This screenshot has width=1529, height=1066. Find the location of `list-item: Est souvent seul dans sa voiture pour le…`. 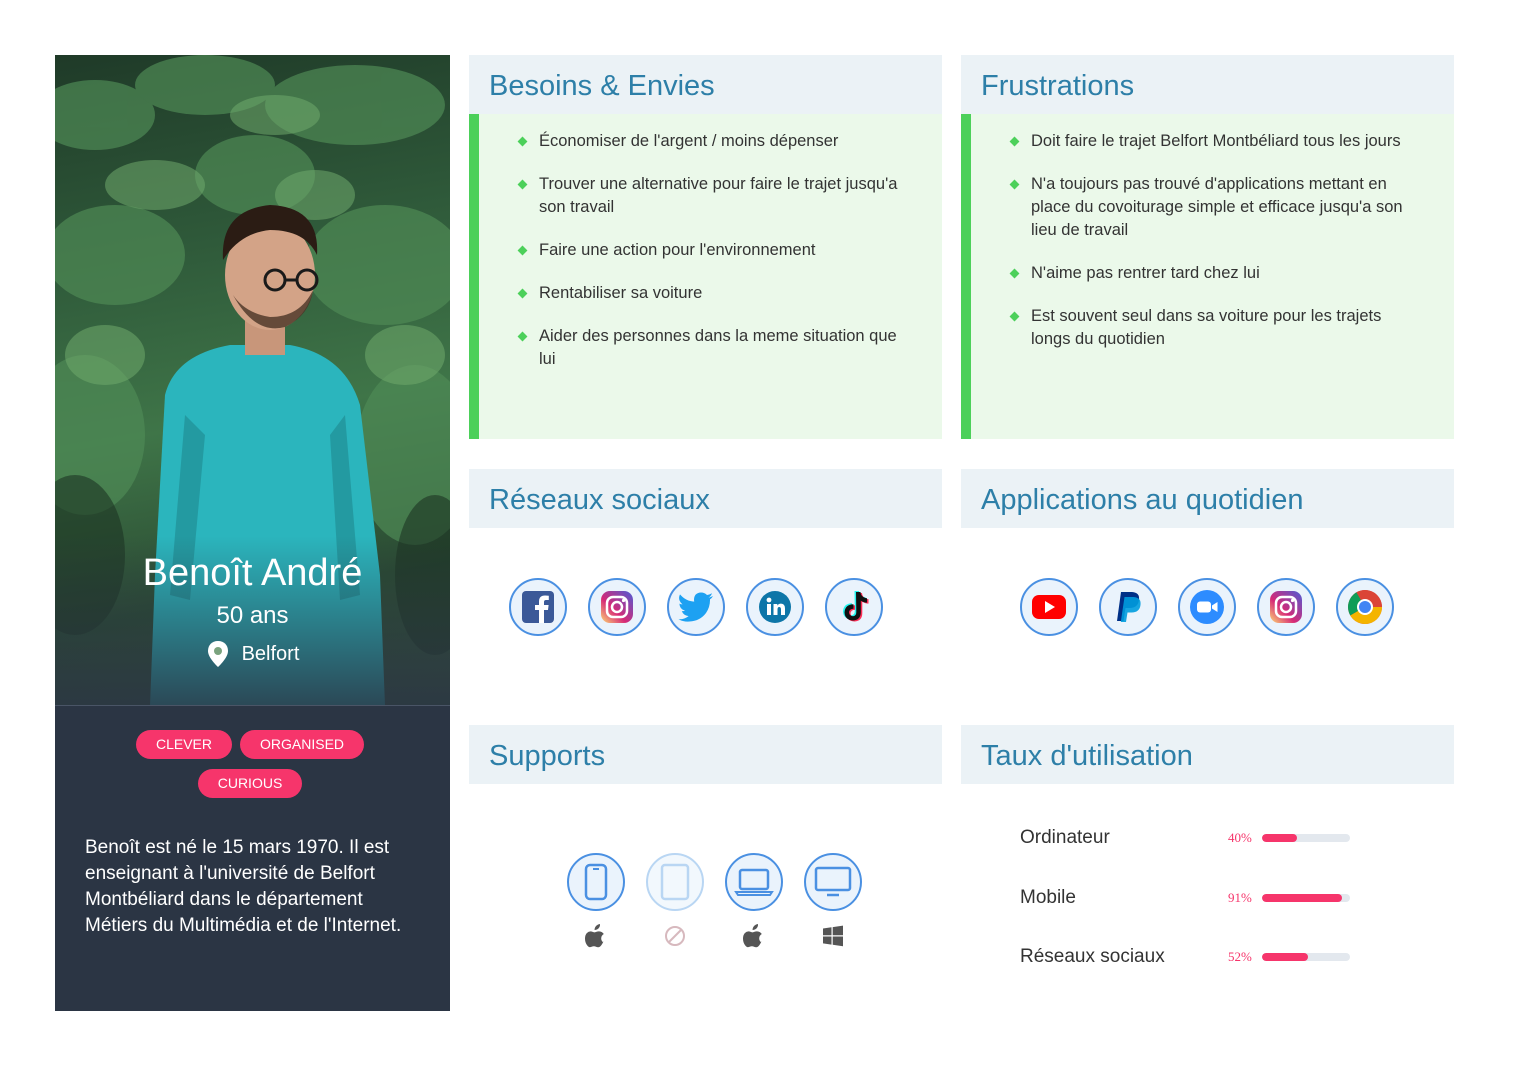

list-item: Est souvent seul dans sa voiture pour le… is located at coordinates (1216, 328).